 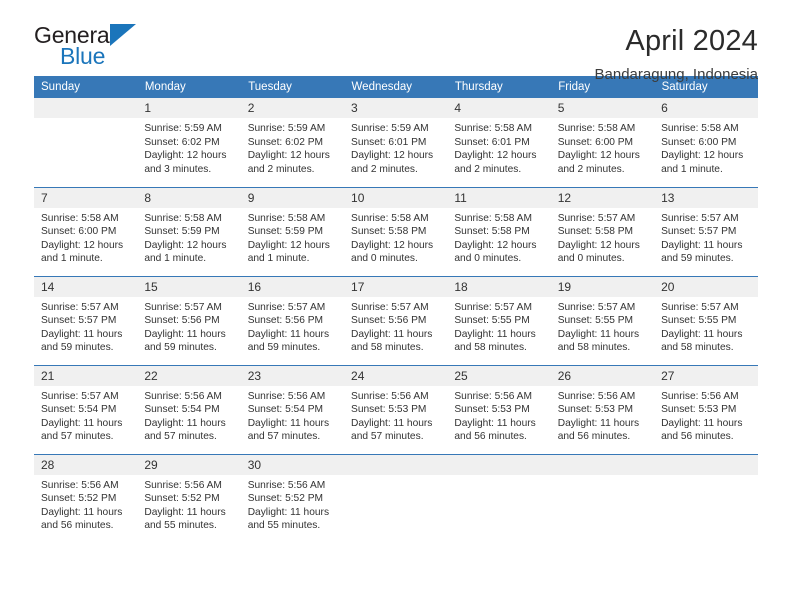 I want to click on general-blue-logo: General Blue, so click(x=94, y=48).